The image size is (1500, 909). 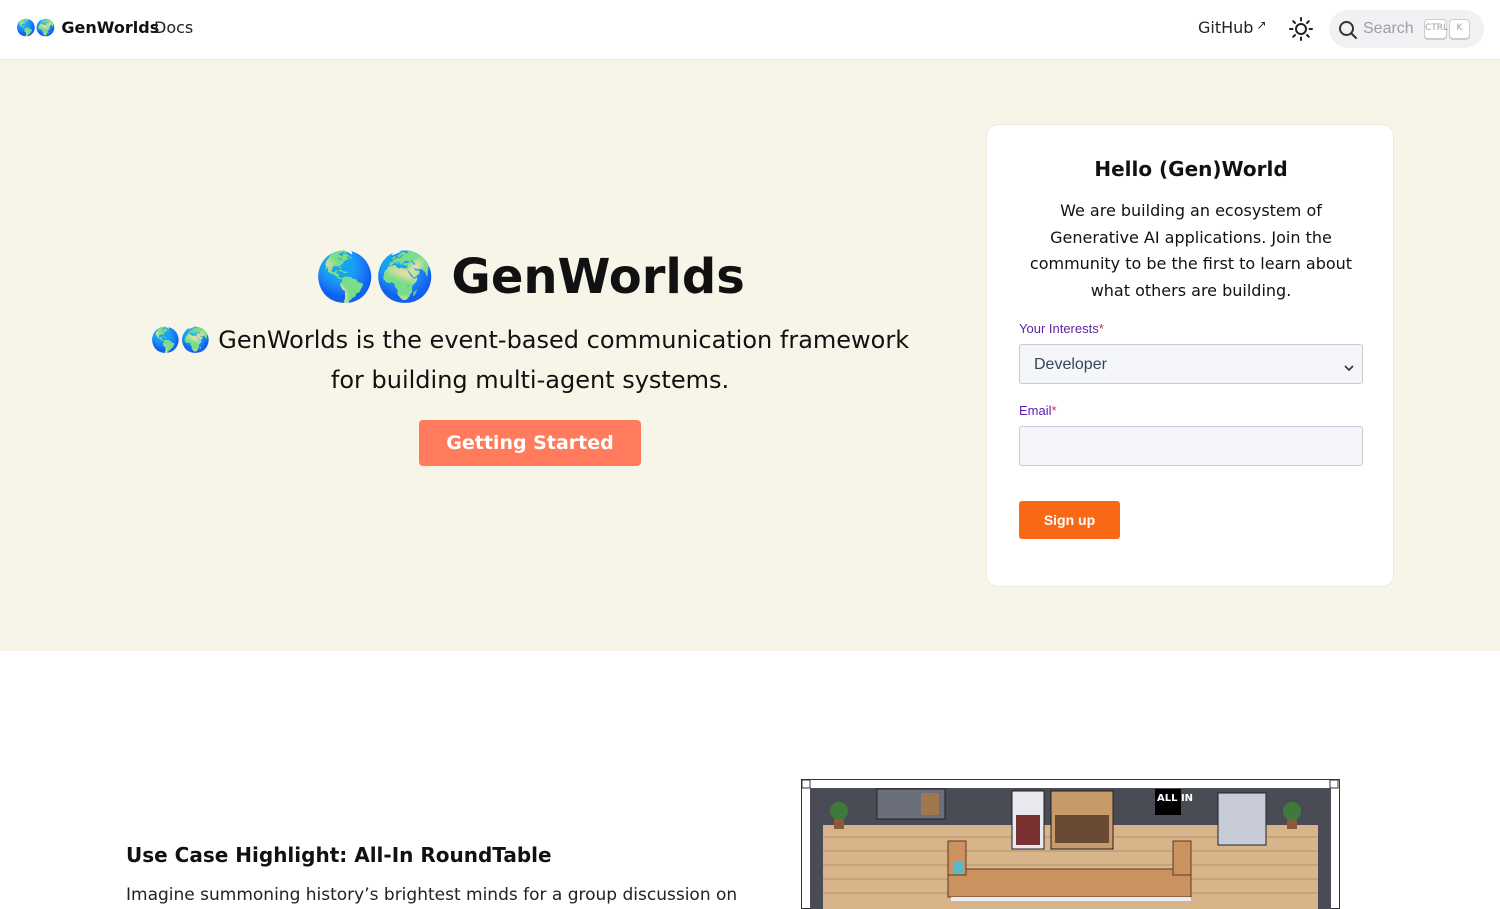 I want to click on theme-toggle-button, so click(x=1301, y=29).